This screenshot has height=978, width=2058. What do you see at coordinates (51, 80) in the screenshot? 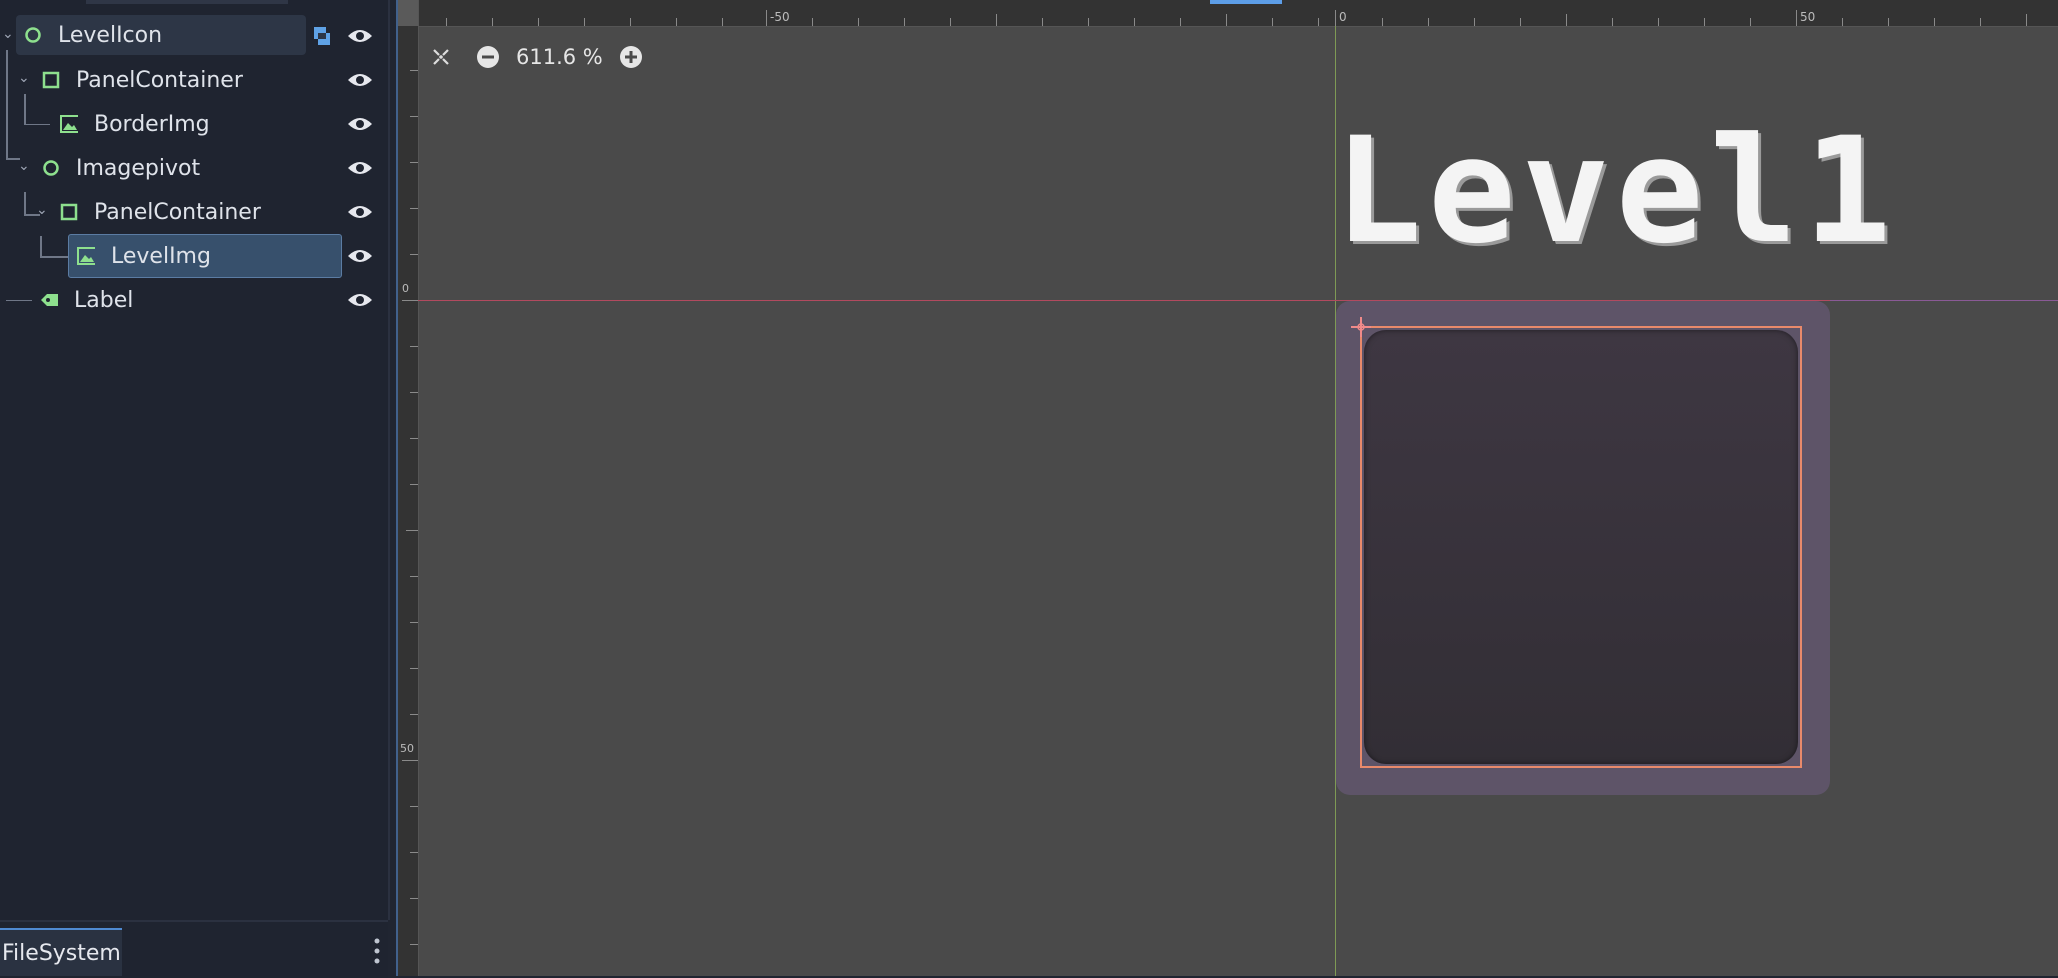
I see `container-square-icon` at bounding box center [51, 80].